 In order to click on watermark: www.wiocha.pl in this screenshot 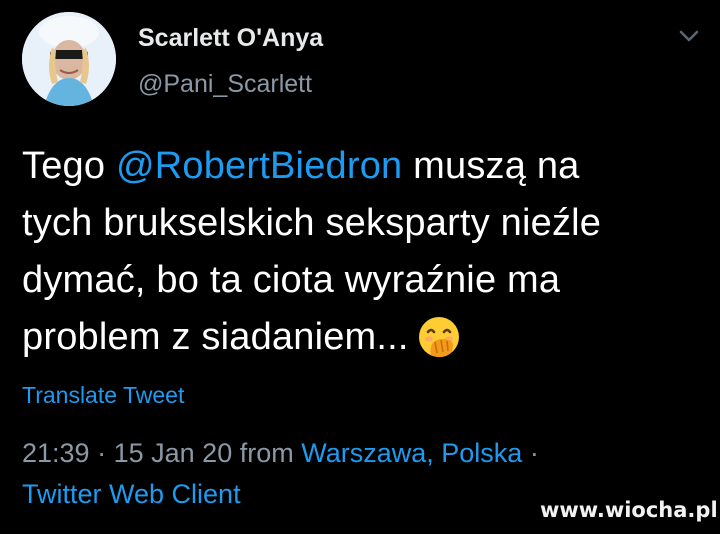, I will do `click(629, 510)`.